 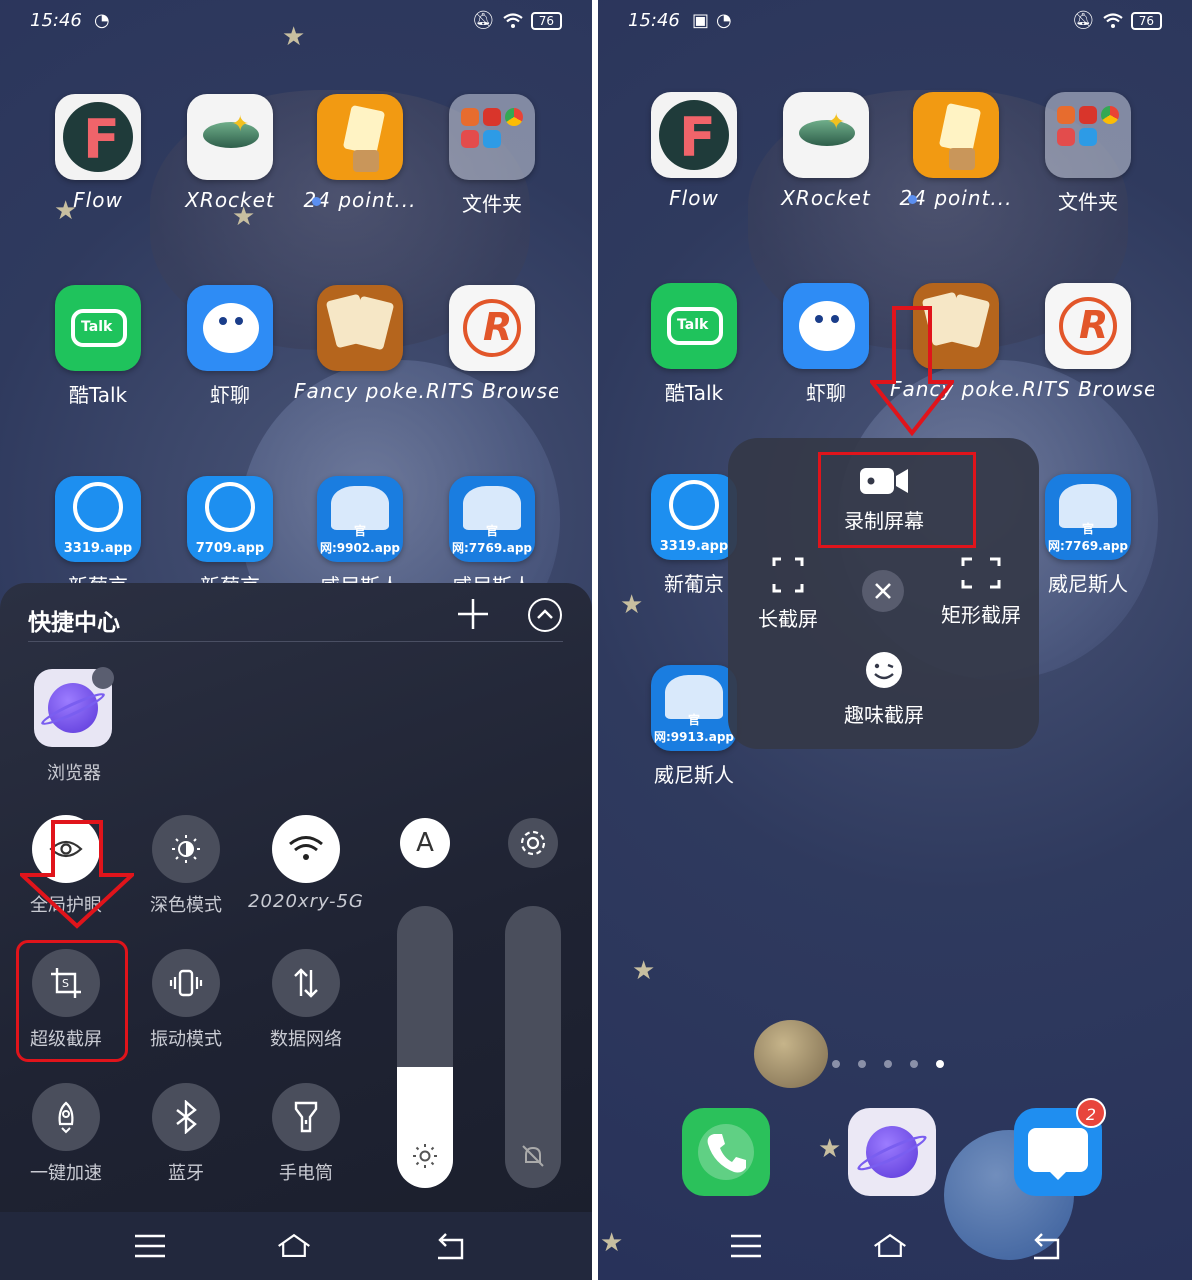 What do you see at coordinates (306, 1134) in the screenshot?
I see `flashlight-toggle: 手电筒` at bounding box center [306, 1134].